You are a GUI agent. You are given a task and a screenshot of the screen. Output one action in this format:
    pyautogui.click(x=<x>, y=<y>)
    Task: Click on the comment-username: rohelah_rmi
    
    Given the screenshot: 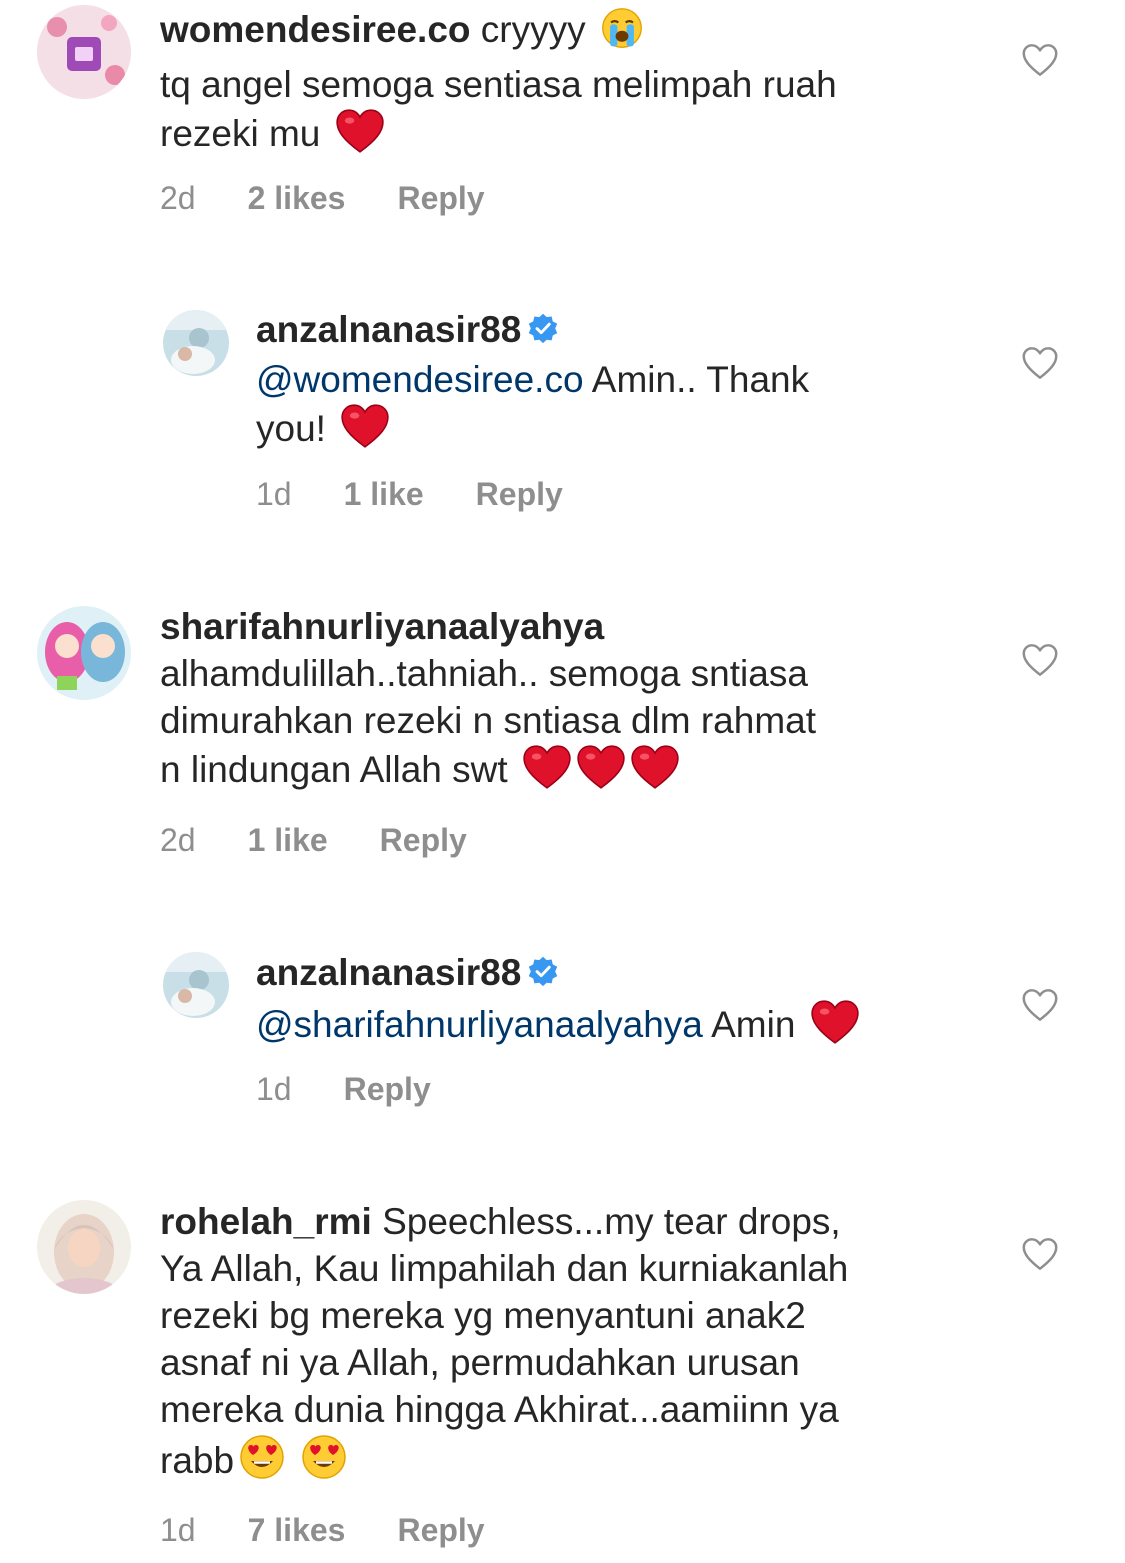 What is the action you would take?
    pyautogui.click(x=266, y=1221)
    